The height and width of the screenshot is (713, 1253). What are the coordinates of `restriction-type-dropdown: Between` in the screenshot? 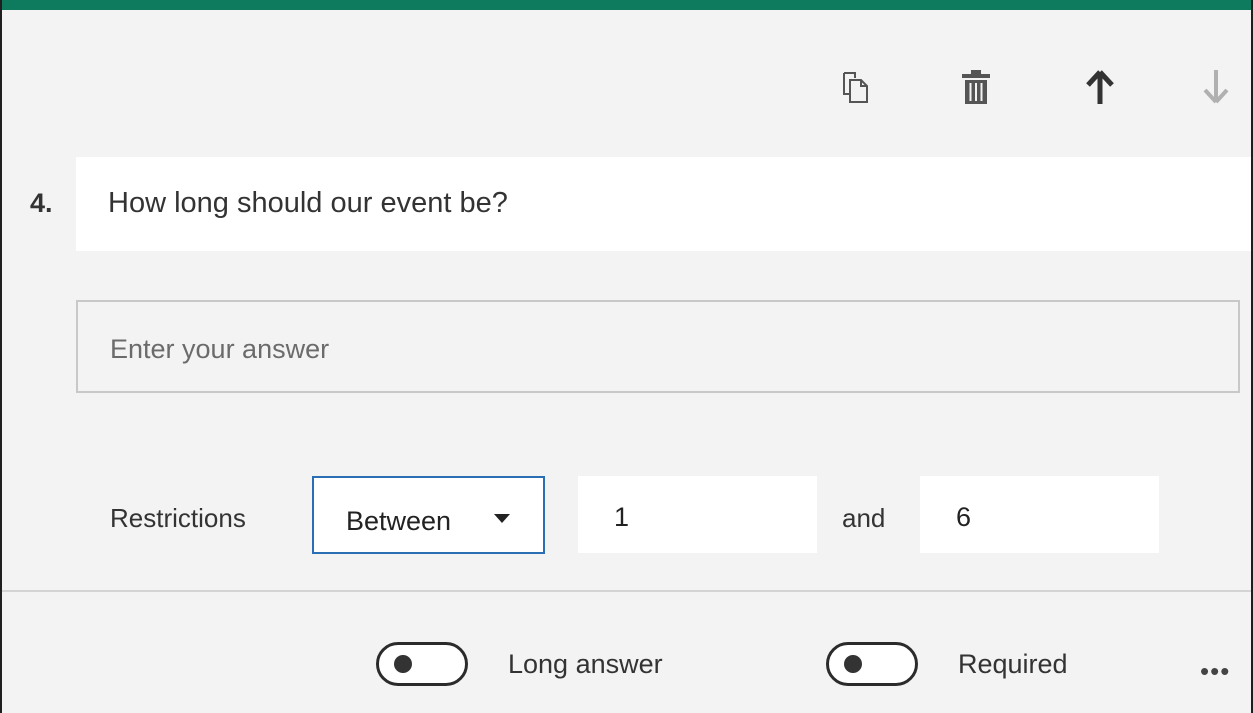 It's located at (428, 515).